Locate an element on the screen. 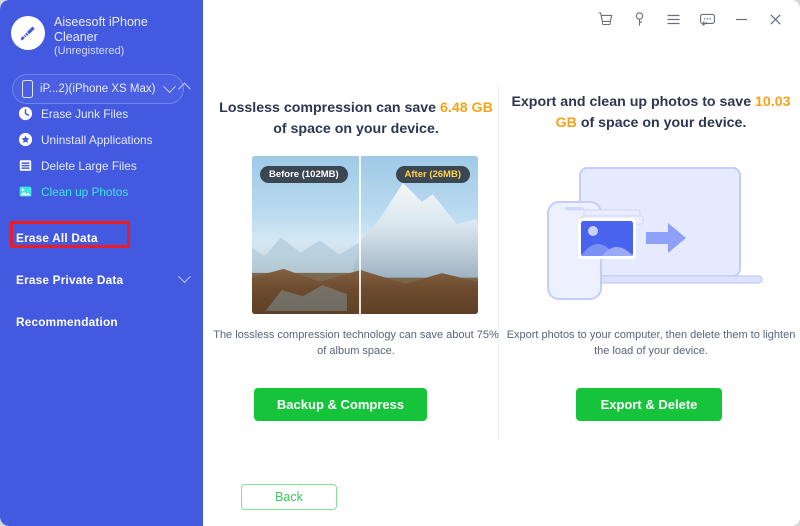 The width and height of the screenshot is (800, 526). after-badge: After (26MB) is located at coordinates (432, 174).